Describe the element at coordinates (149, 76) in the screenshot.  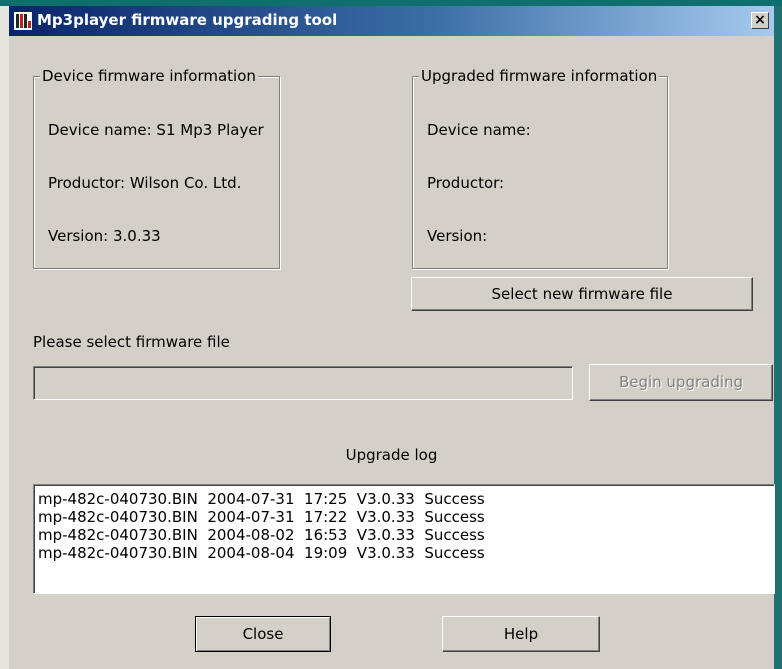
I see `device-firmware-legend: Device firmware information` at that location.